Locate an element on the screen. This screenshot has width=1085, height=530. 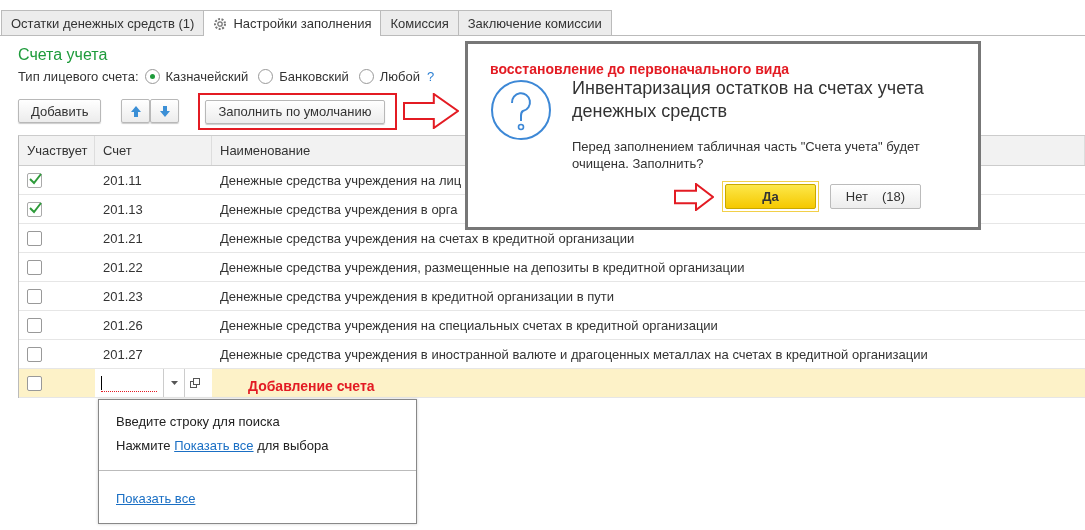
annotation-text: Добавление счета is located at coordinates (311, 386).